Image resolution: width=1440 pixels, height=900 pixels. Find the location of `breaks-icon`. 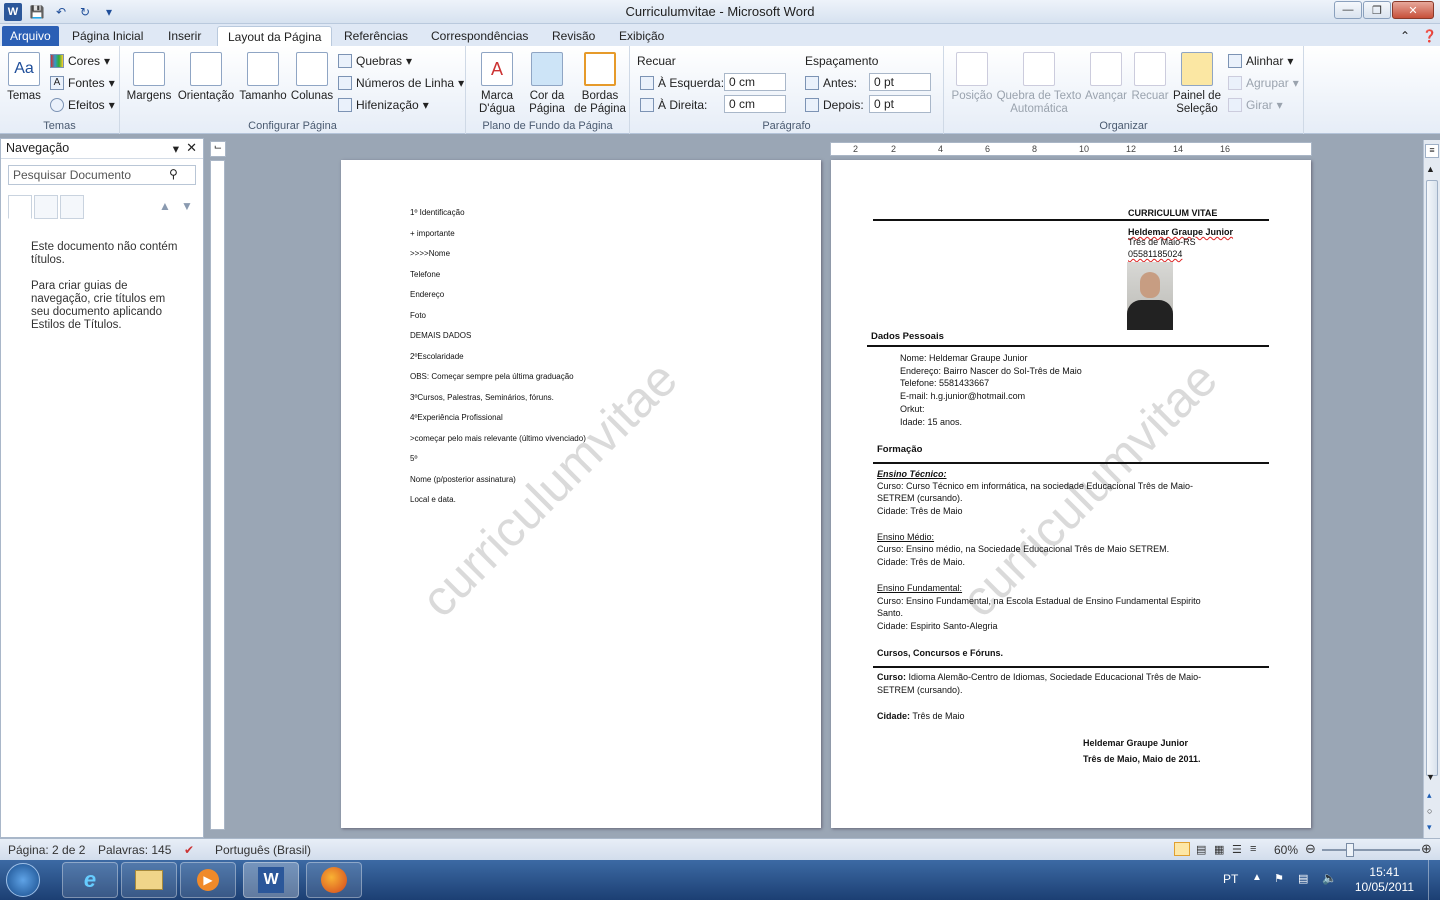

breaks-icon is located at coordinates (345, 61).